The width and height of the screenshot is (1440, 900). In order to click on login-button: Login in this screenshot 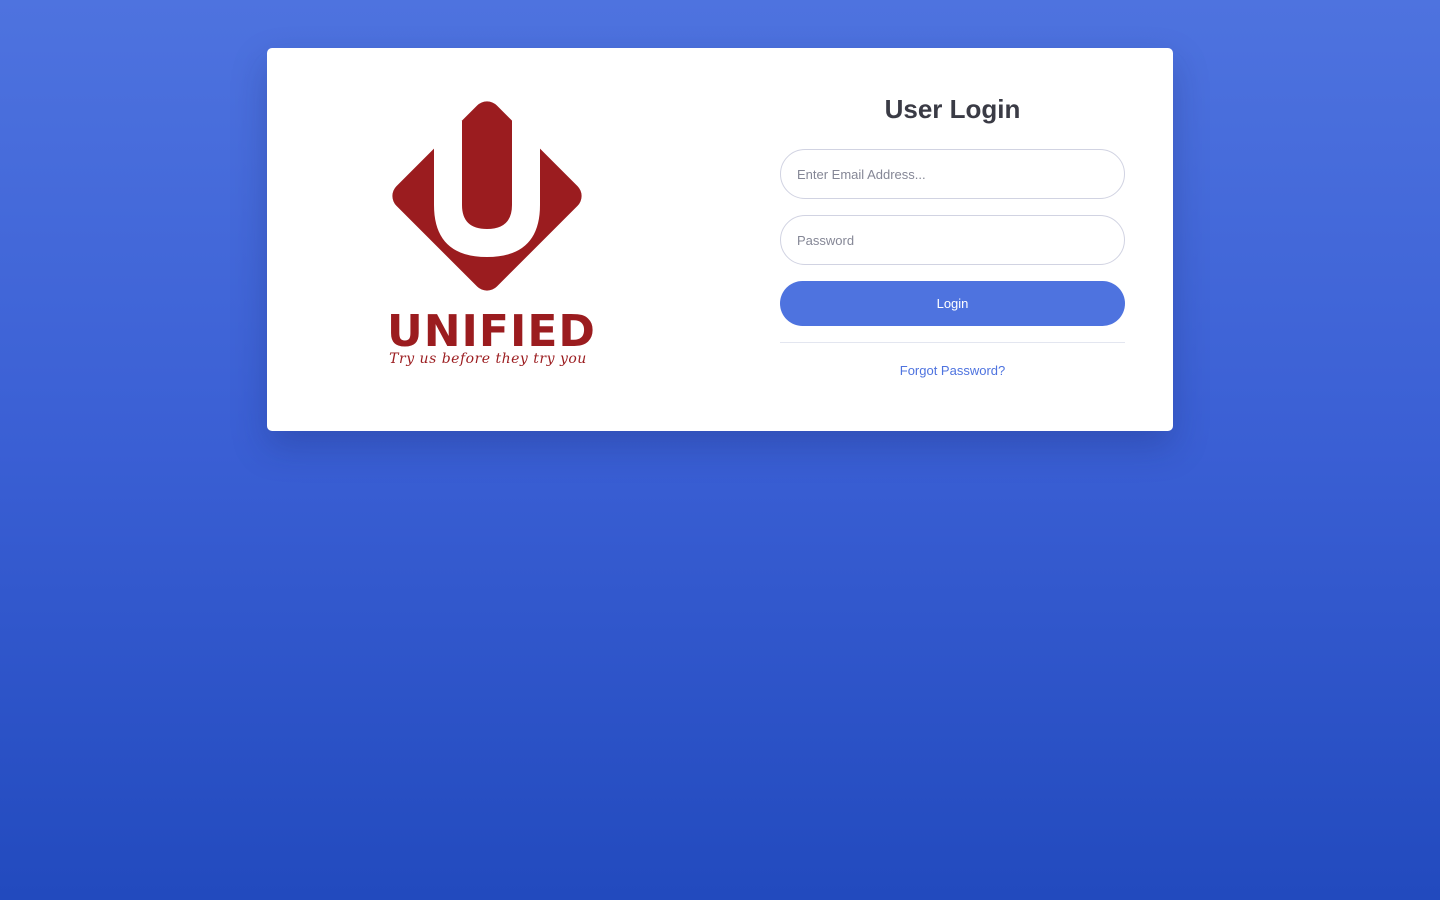, I will do `click(952, 303)`.